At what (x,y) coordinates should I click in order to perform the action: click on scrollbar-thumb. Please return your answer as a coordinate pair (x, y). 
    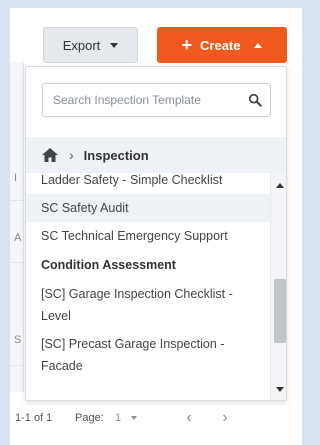
    Looking at the image, I should click on (280, 311).